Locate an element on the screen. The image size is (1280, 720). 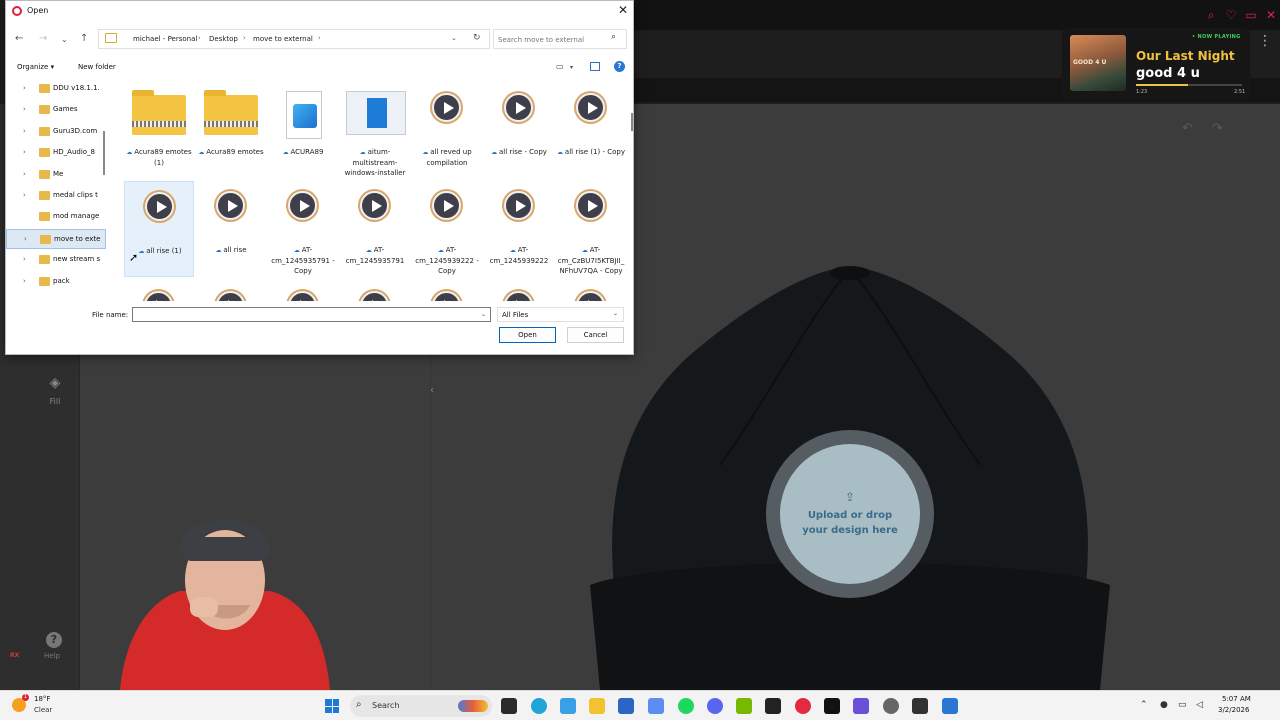
nav-tree-item: › medal clips t is located at coordinates (56, 196).